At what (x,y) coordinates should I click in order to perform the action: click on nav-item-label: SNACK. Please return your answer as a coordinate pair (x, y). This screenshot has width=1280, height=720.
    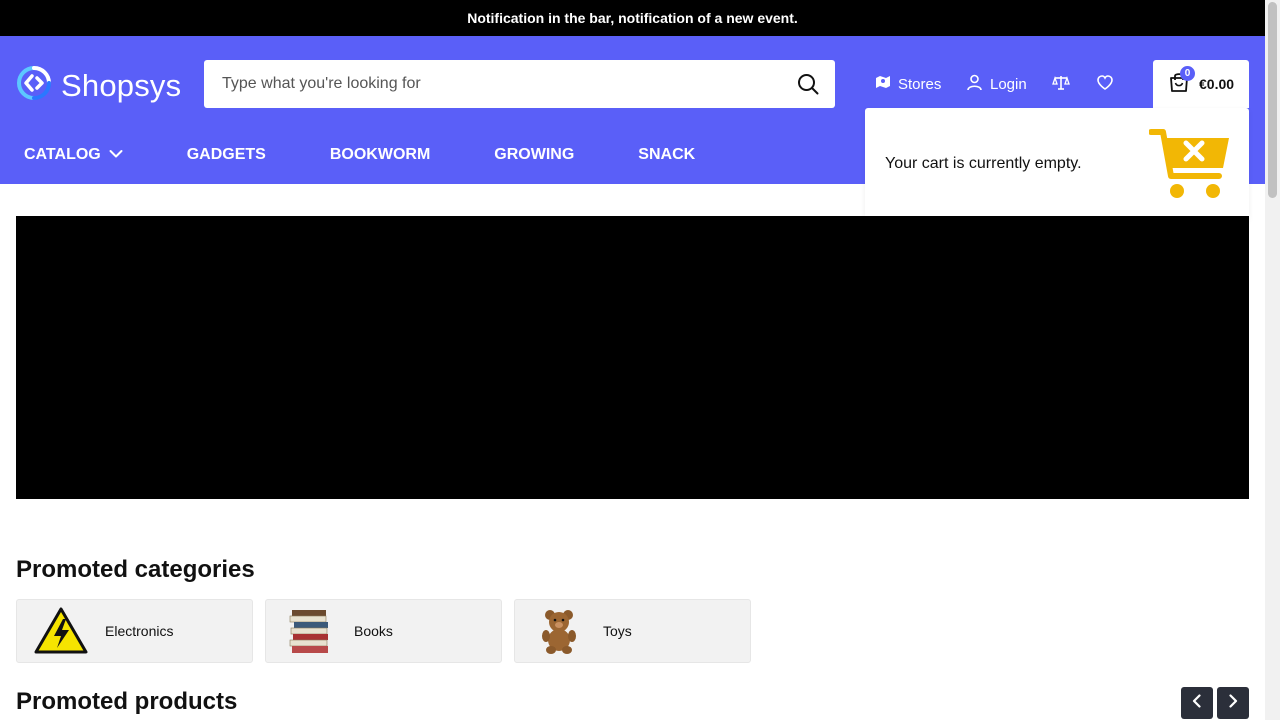
    Looking at the image, I should click on (667, 154).